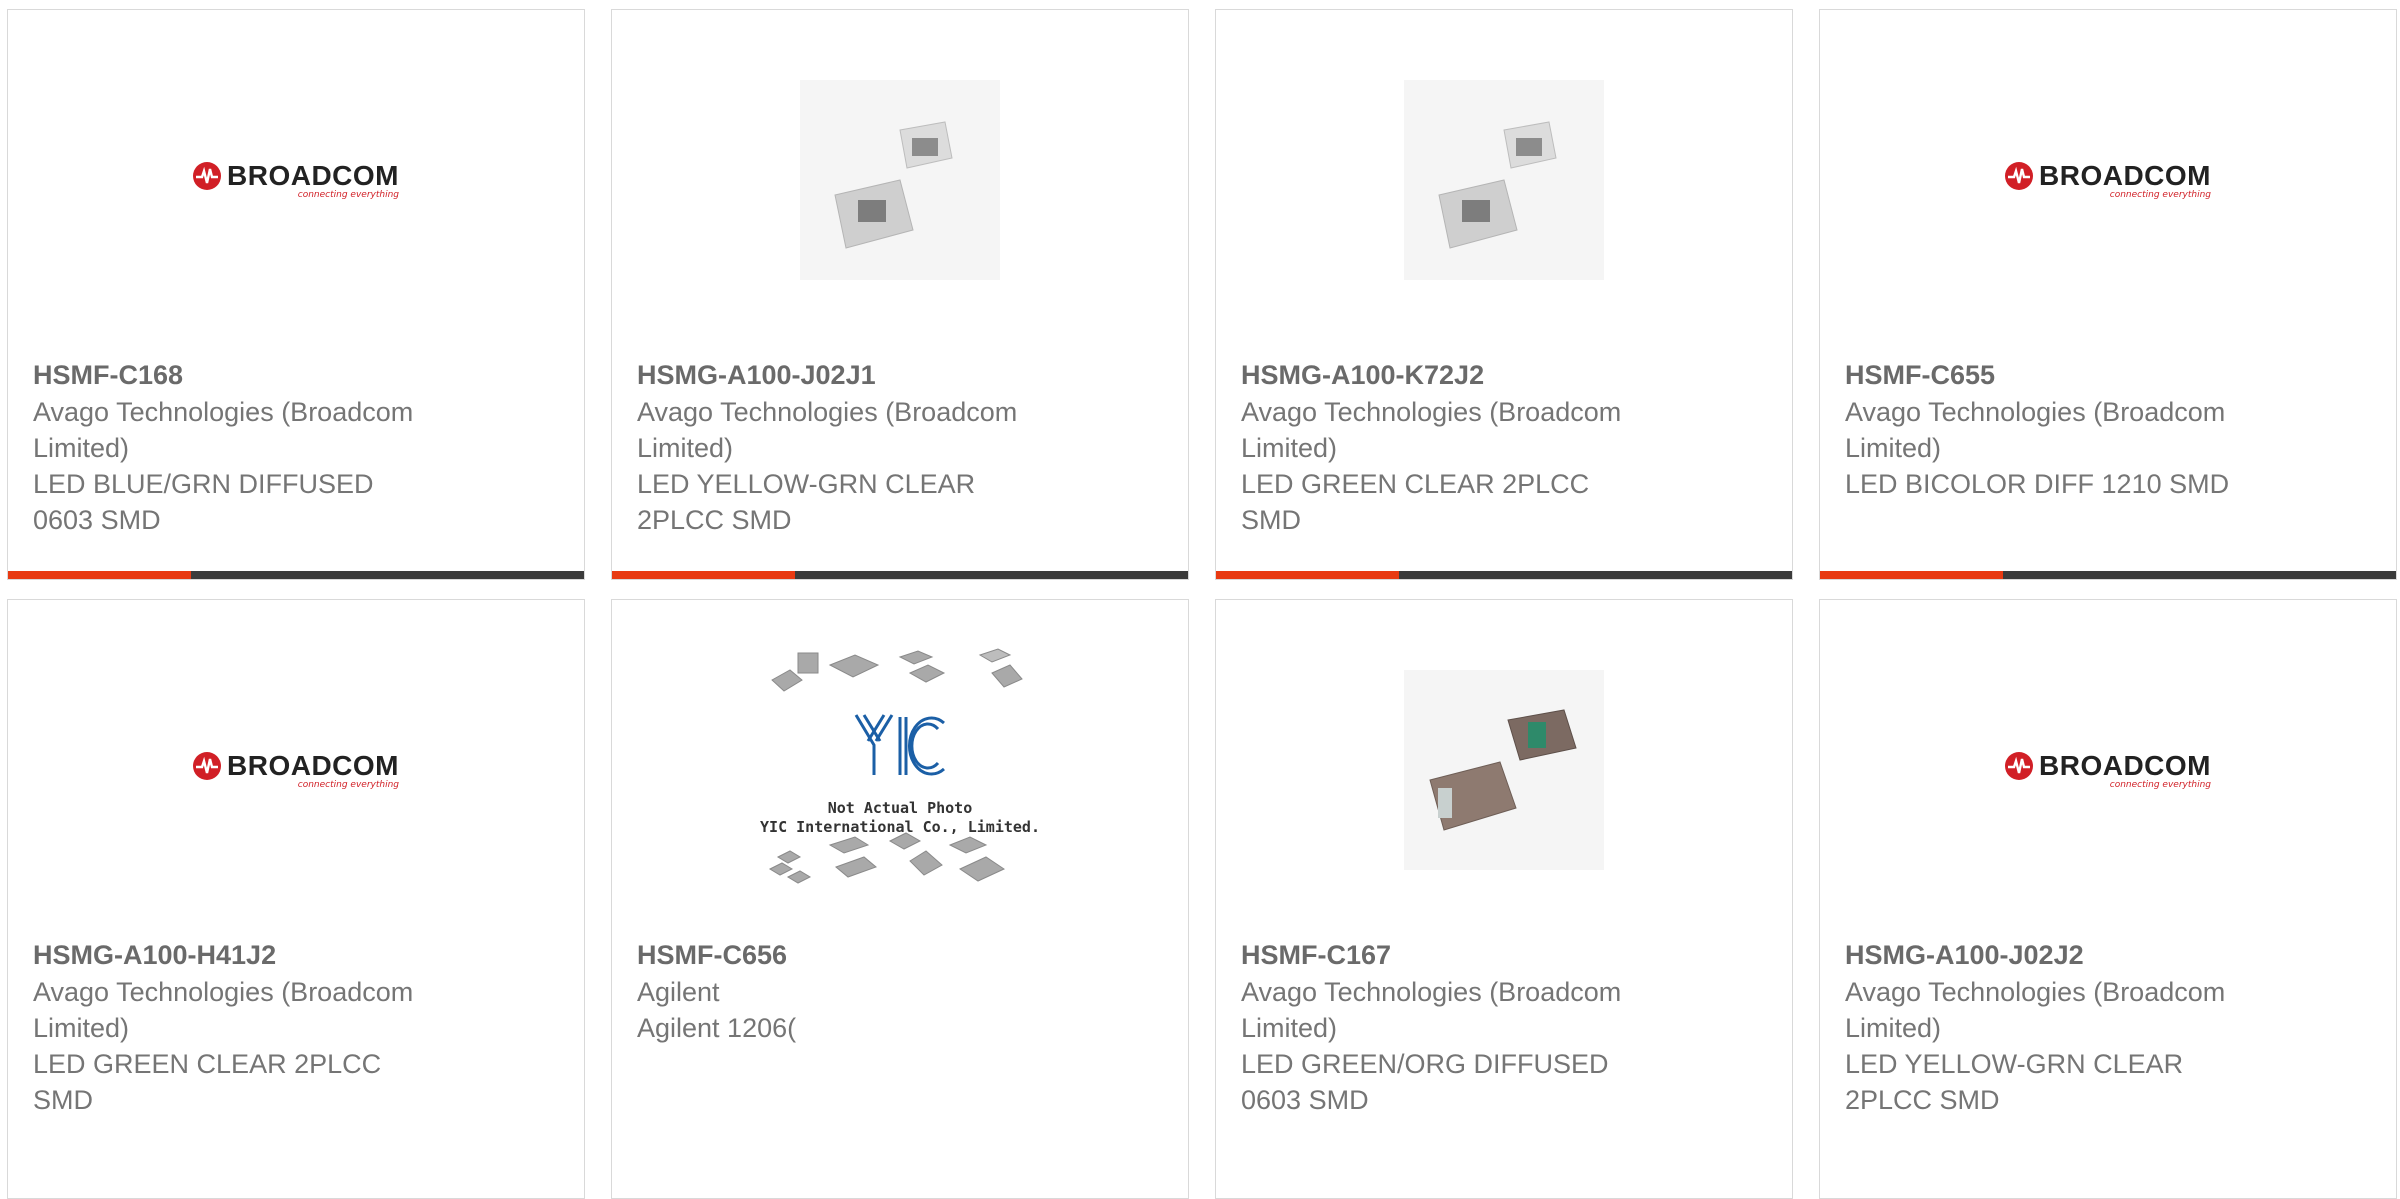 This screenshot has width=2400, height=1199. I want to click on part-number: HSMF-C656, so click(857, 955).